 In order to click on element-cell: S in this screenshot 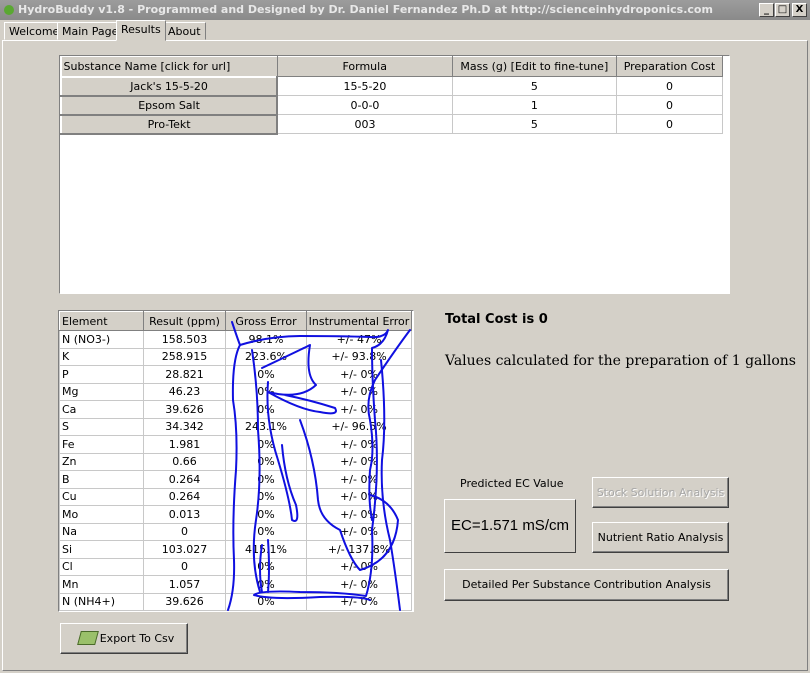, I will do `click(101, 426)`.